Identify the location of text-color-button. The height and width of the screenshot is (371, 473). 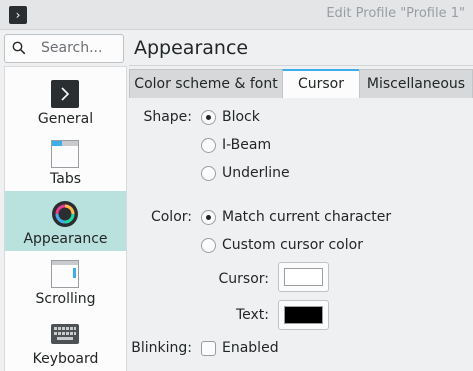
(303, 315).